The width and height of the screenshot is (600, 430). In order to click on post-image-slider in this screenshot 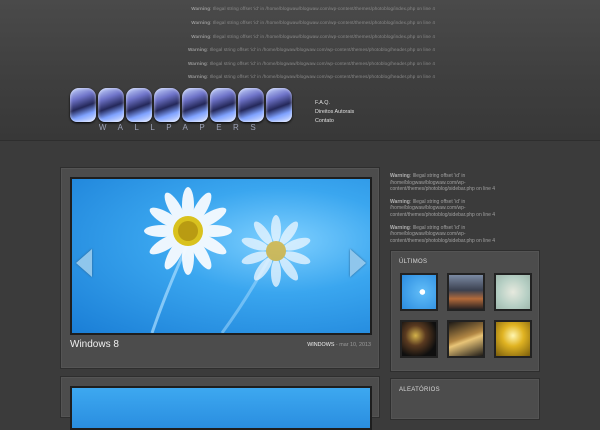, I will do `click(221, 408)`.